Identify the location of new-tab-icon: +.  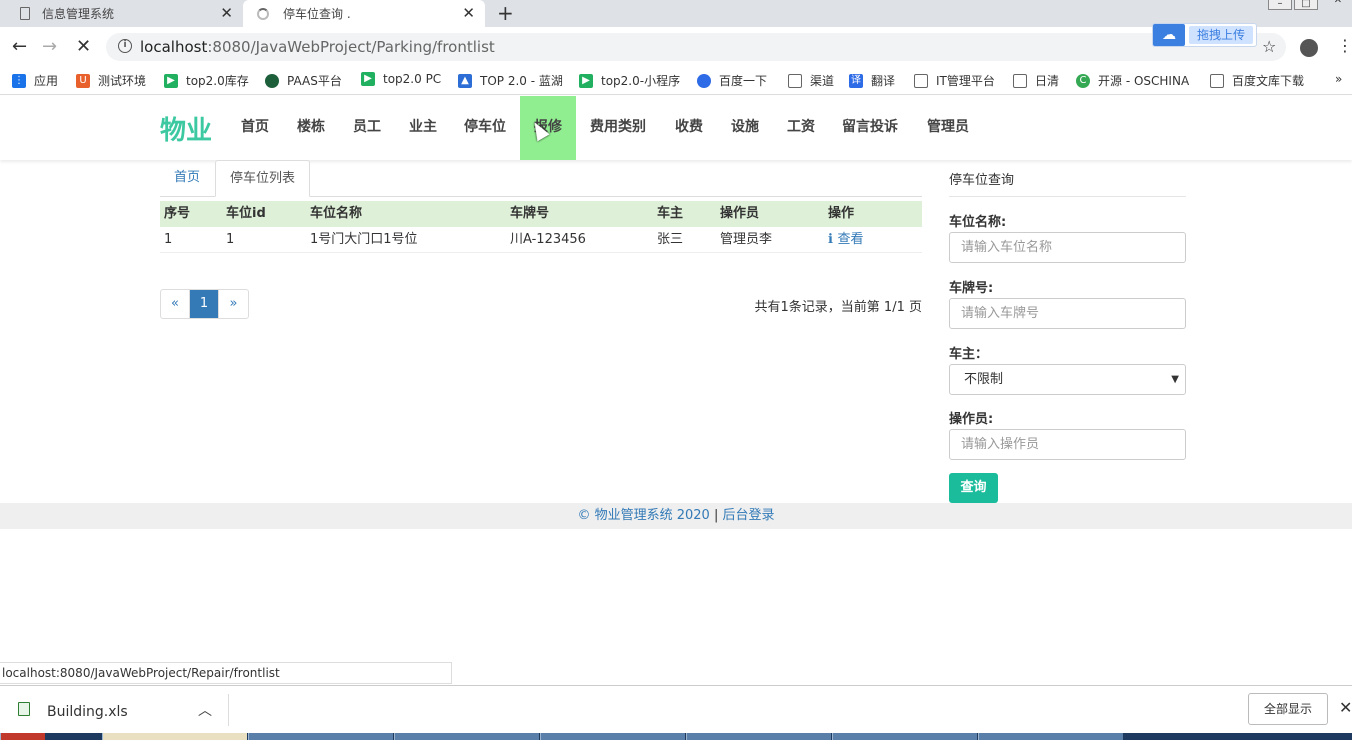
(505, 13).